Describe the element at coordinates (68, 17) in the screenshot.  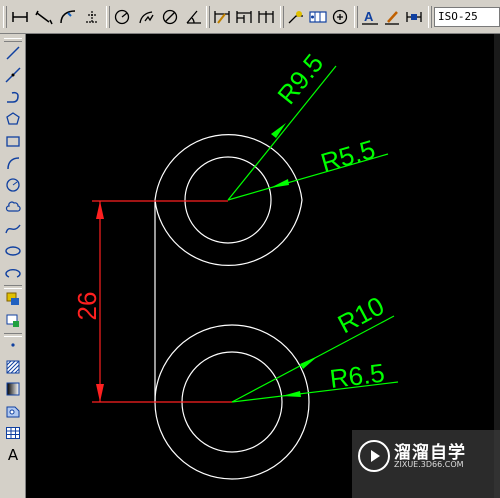
I see `arc-length-icon` at that location.